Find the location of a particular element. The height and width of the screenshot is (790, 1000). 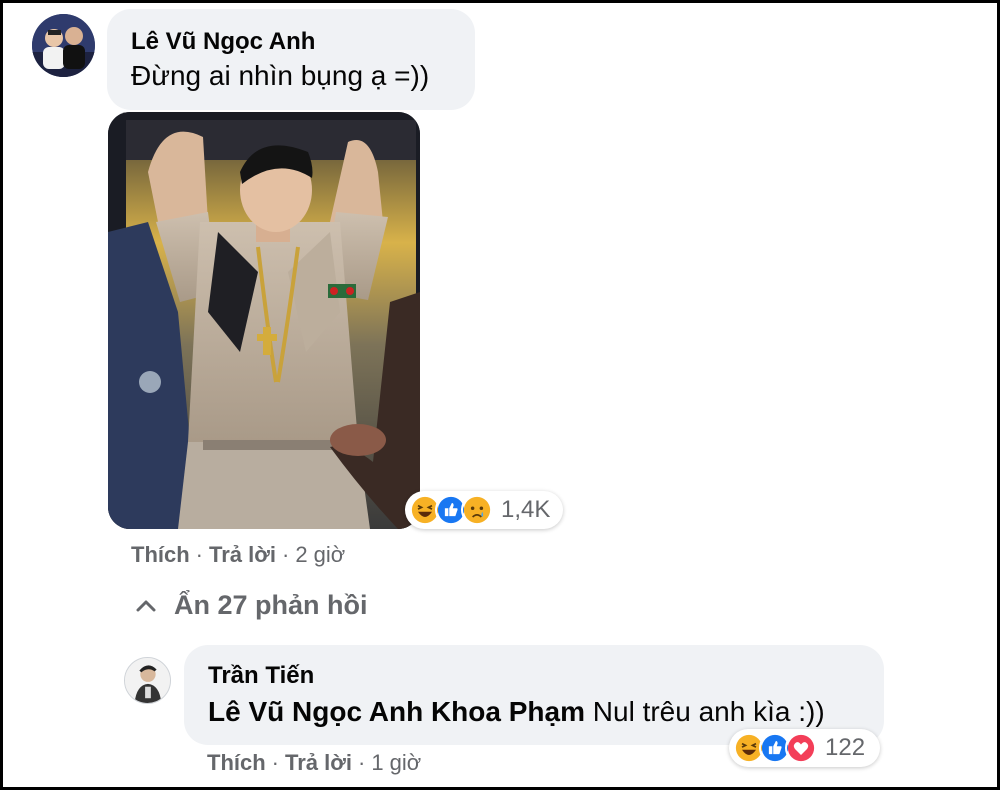

chevron-up-icon is located at coordinates (146, 606).